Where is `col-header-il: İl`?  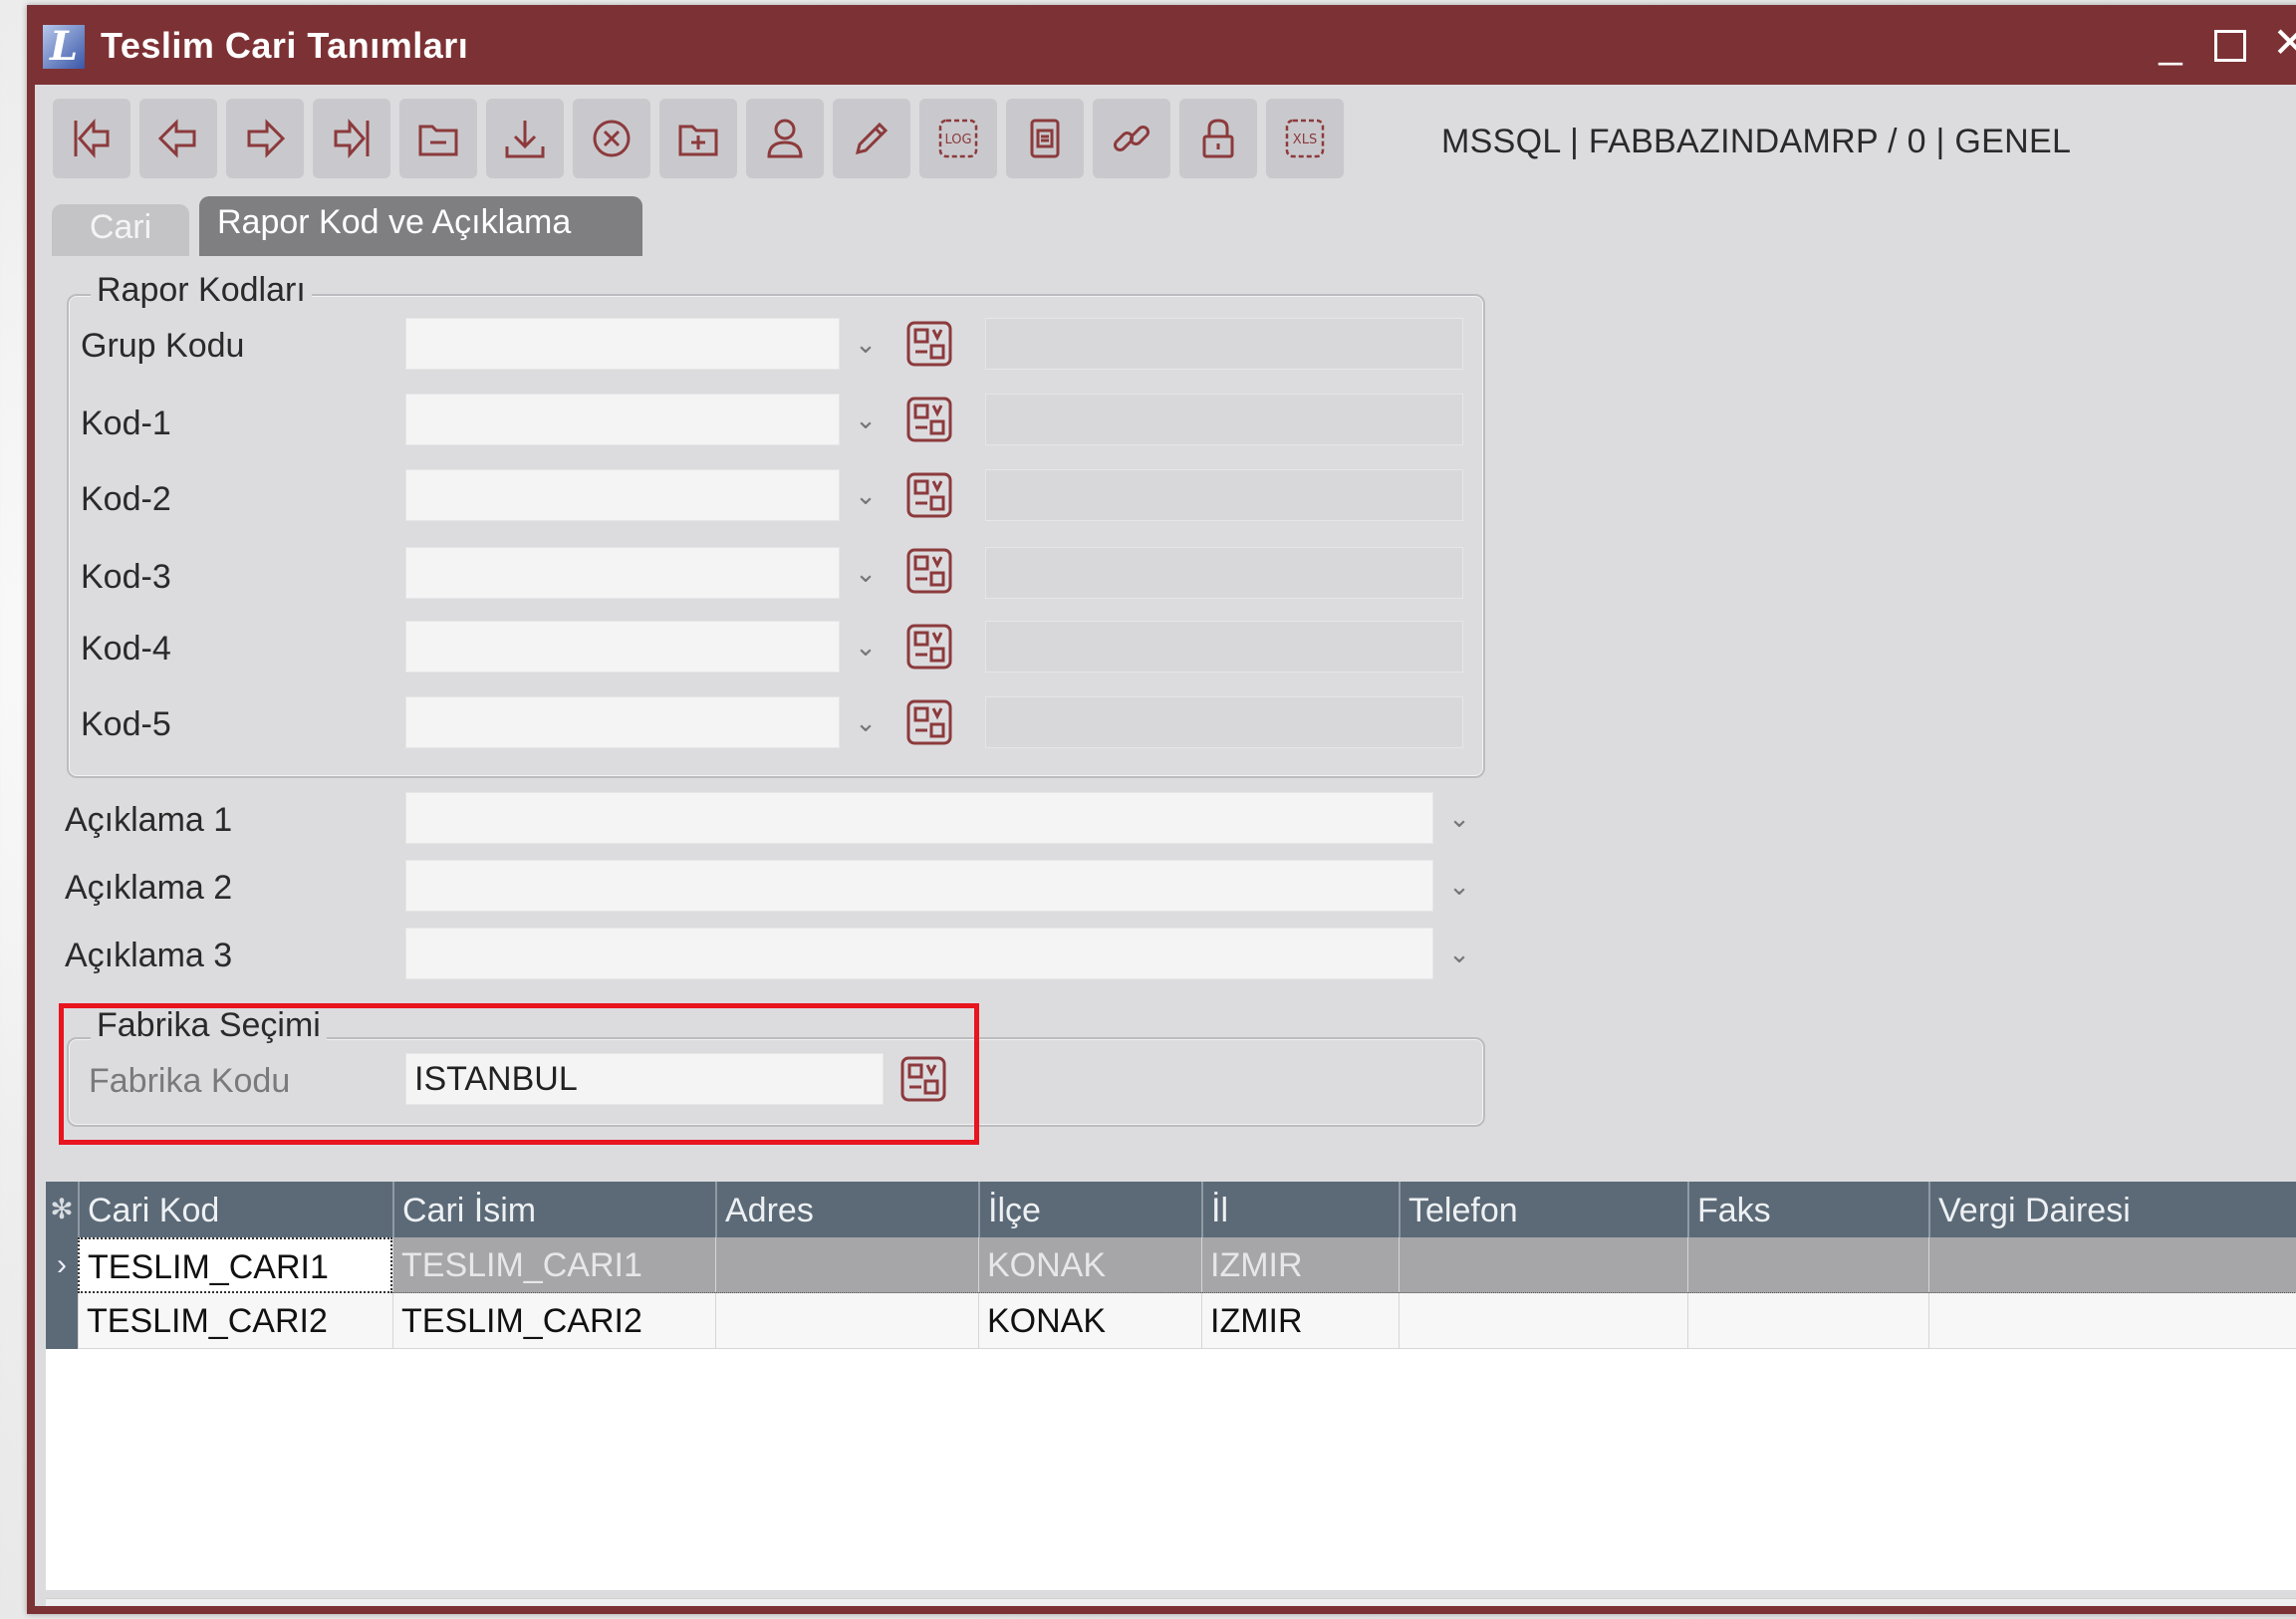
col-header-il: İl is located at coordinates (1300, 1210).